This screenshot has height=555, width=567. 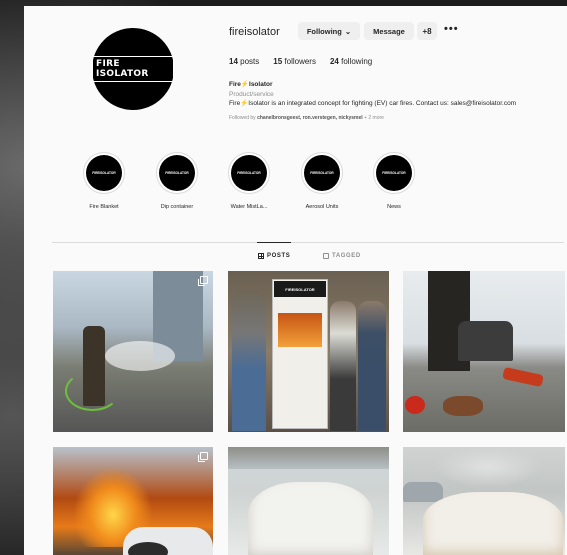 I want to click on bio-text-pre: Fire, so click(x=235, y=103).